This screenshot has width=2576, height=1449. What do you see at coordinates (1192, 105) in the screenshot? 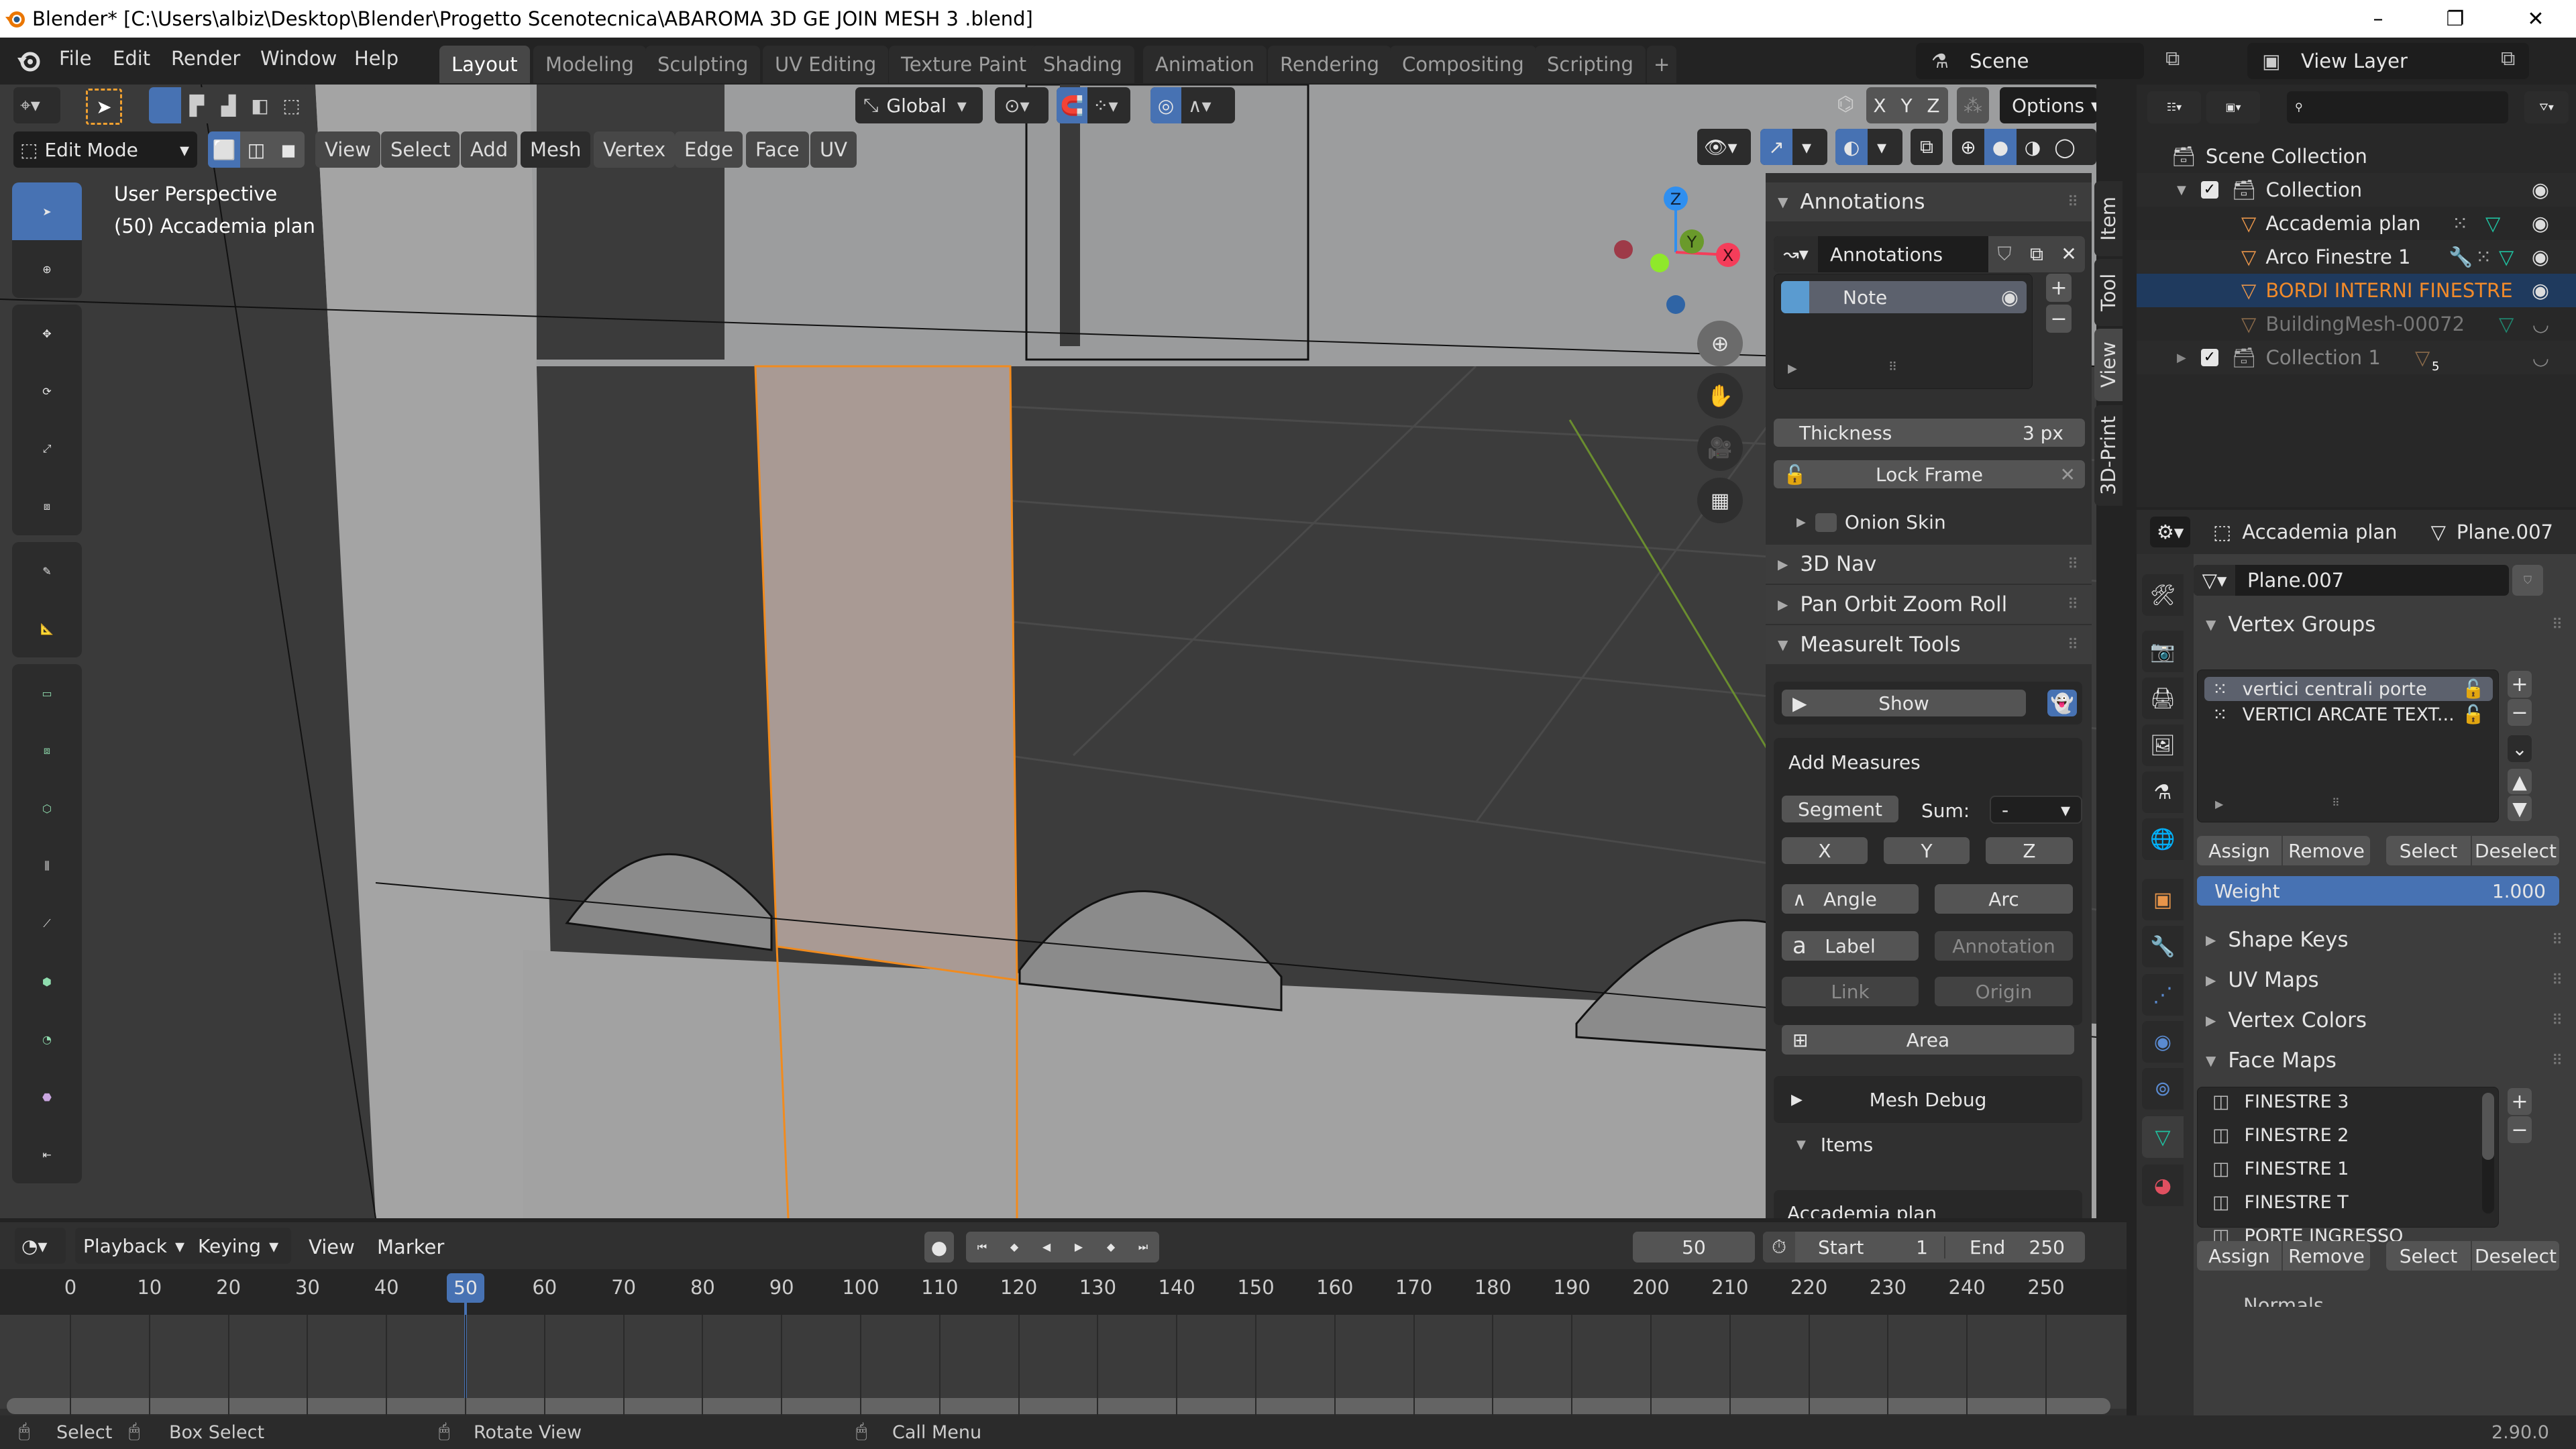
I see `proportional-editing-toggle: ◎ ∧▾` at bounding box center [1192, 105].